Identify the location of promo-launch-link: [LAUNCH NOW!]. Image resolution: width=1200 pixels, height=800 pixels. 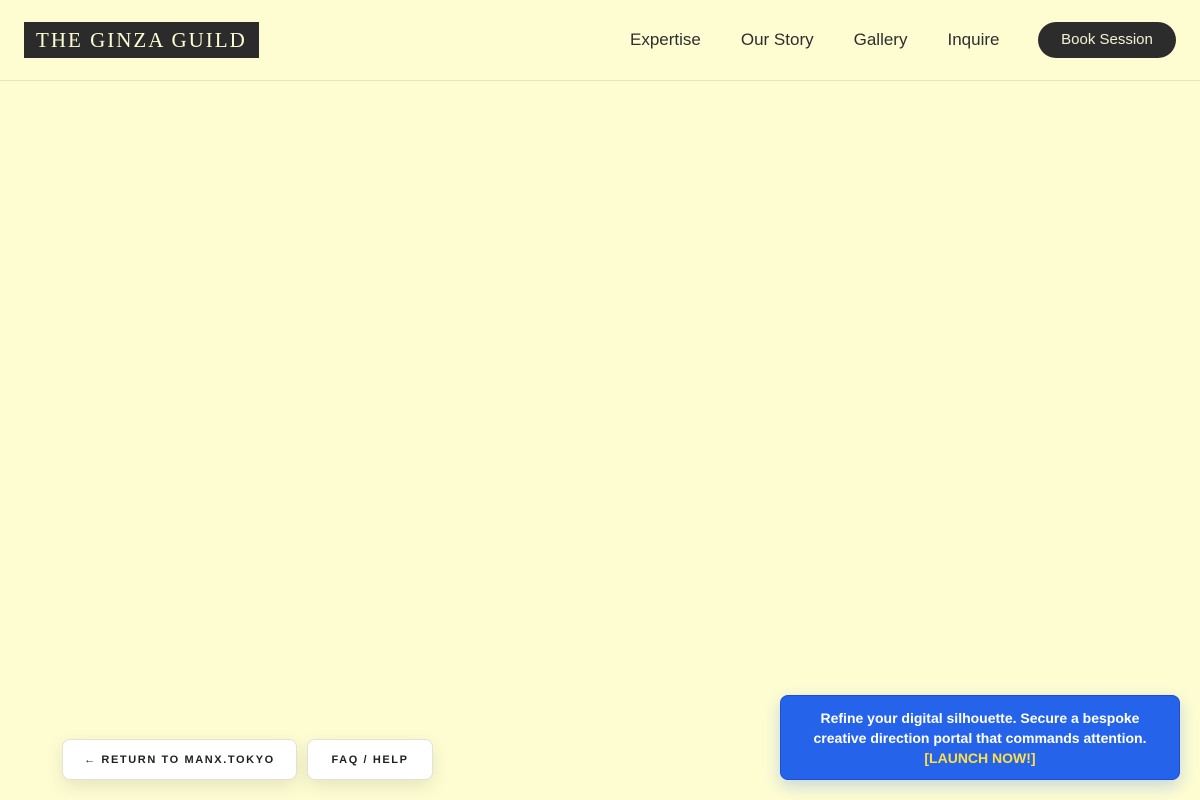
(980, 758).